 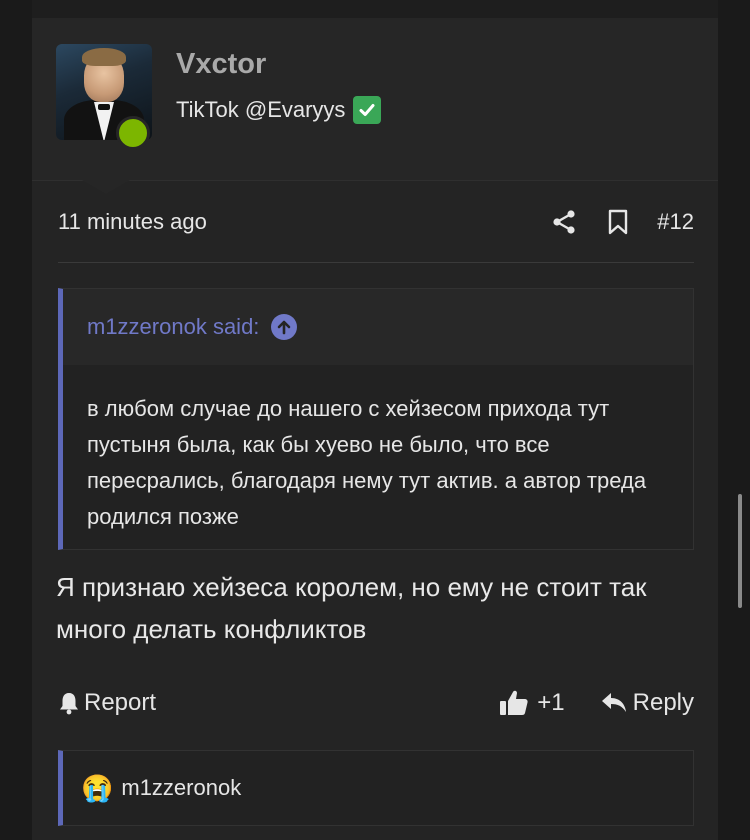 What do you see at coordinates (564, 222) in the screenshot?
I see `share-icon` at bounding box center [564, 222].